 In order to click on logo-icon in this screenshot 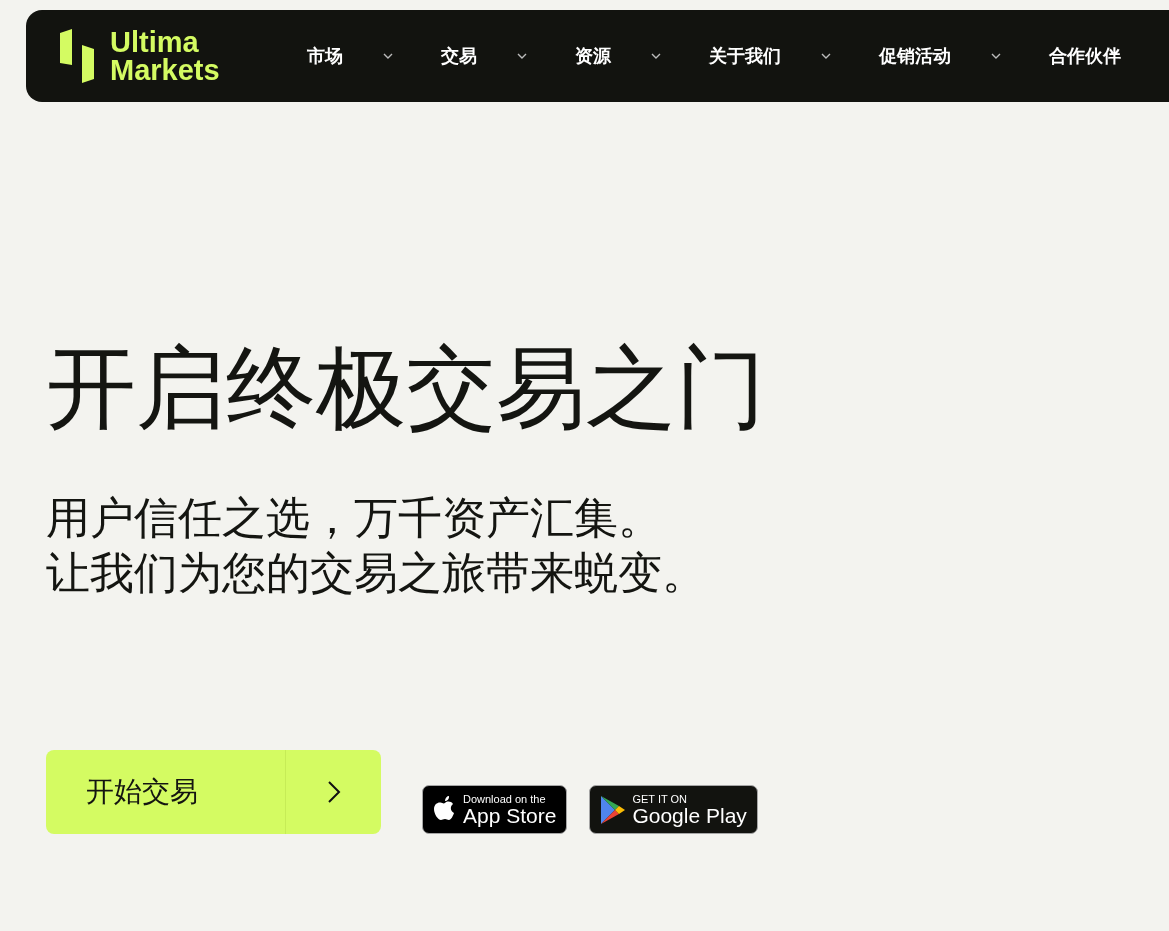, I will do `click(78, 56)`.